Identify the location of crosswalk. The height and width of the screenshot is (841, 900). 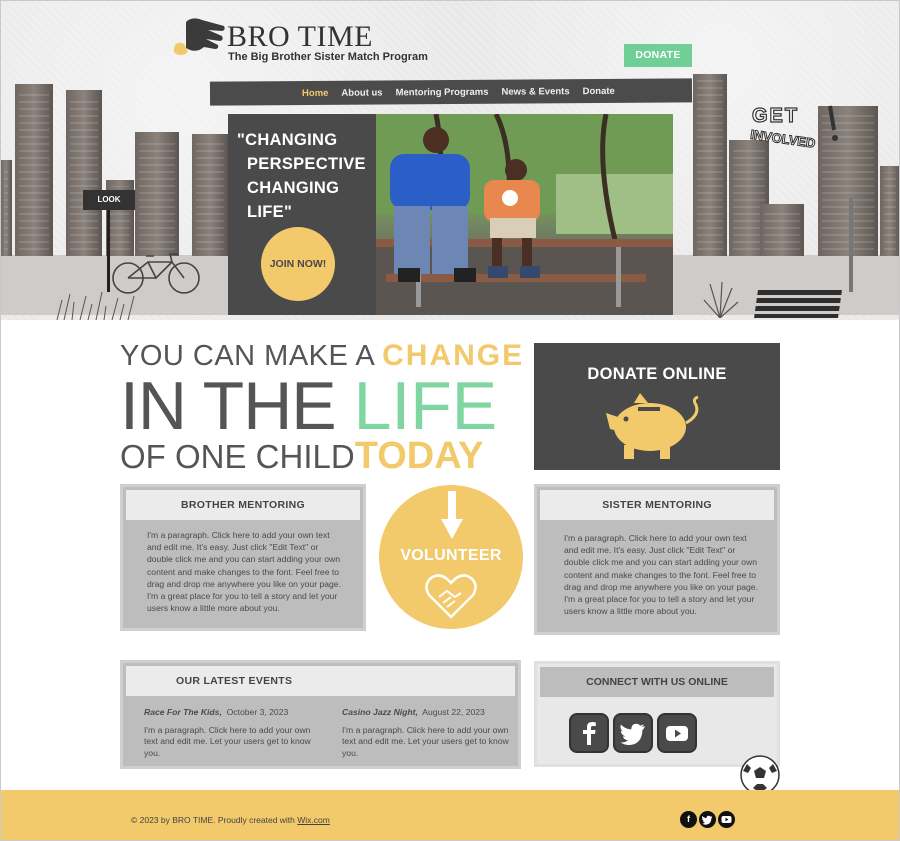
(798, 304).